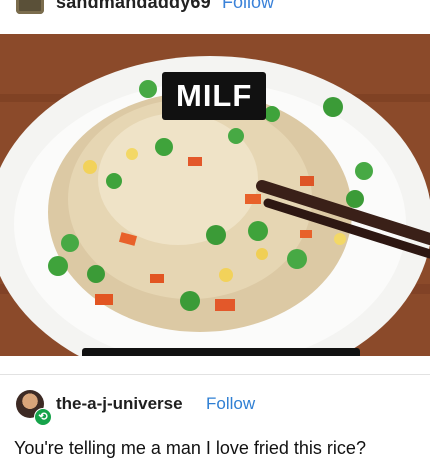 This screenshot has width=430, height=459. I want to click on reblog-icon: ⟲, so click(43, 417).